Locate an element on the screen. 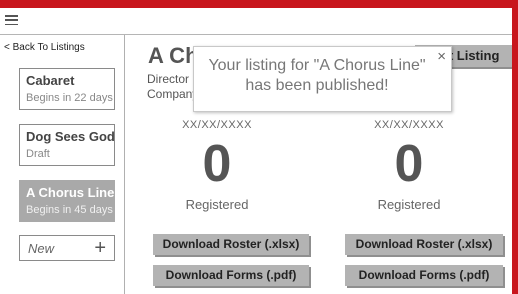 This screenshot has width=518, height=294. listing-card-a-chorus-line: A Chorus Line Begins in 45 days is located at coordinates (67, 201).